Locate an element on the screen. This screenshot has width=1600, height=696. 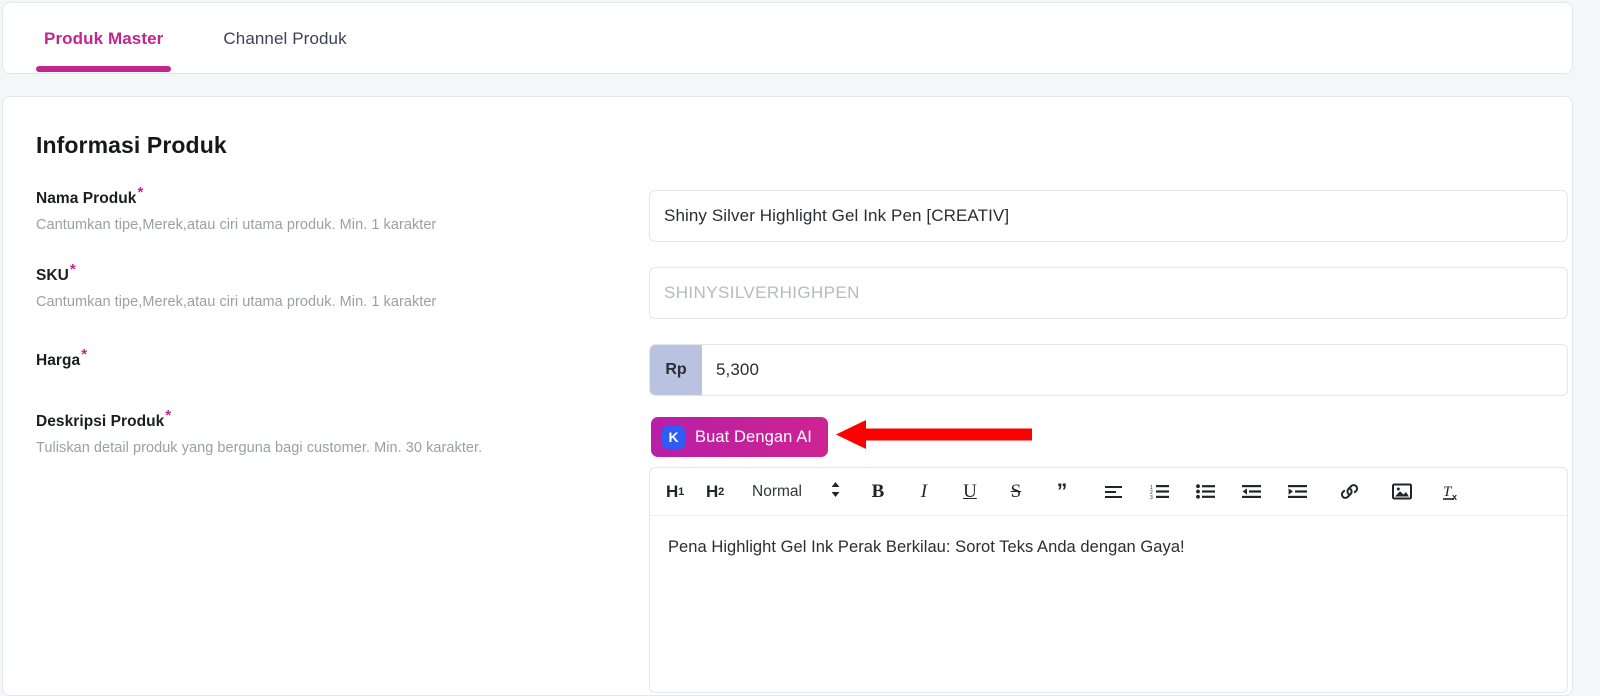
tab-produk-master-label: Produk Master is located at coordinates (104, 38).